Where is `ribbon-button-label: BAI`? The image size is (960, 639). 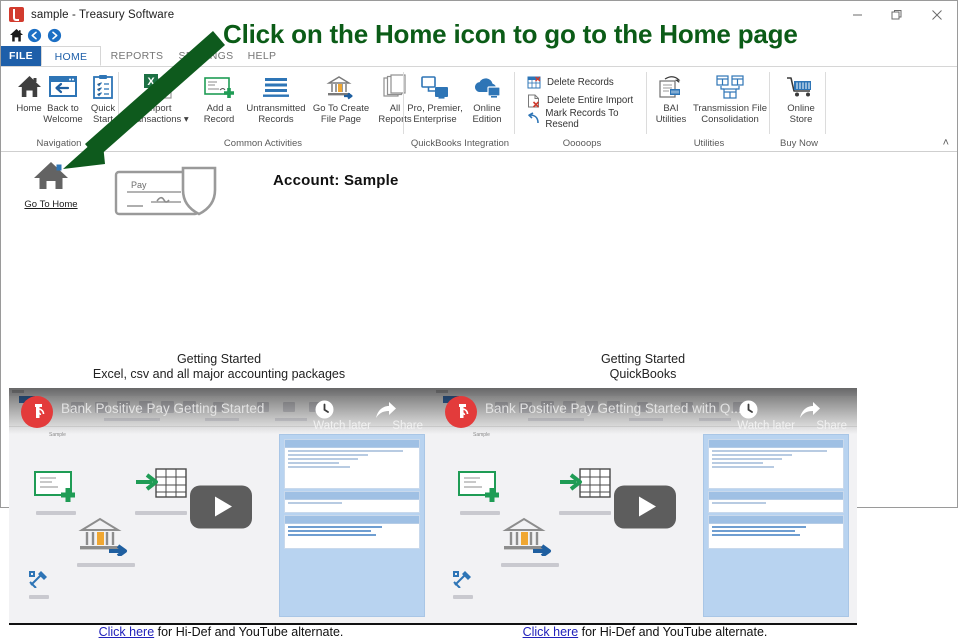 ribbon-button-label: BAI is located at coordinates (671, 108).